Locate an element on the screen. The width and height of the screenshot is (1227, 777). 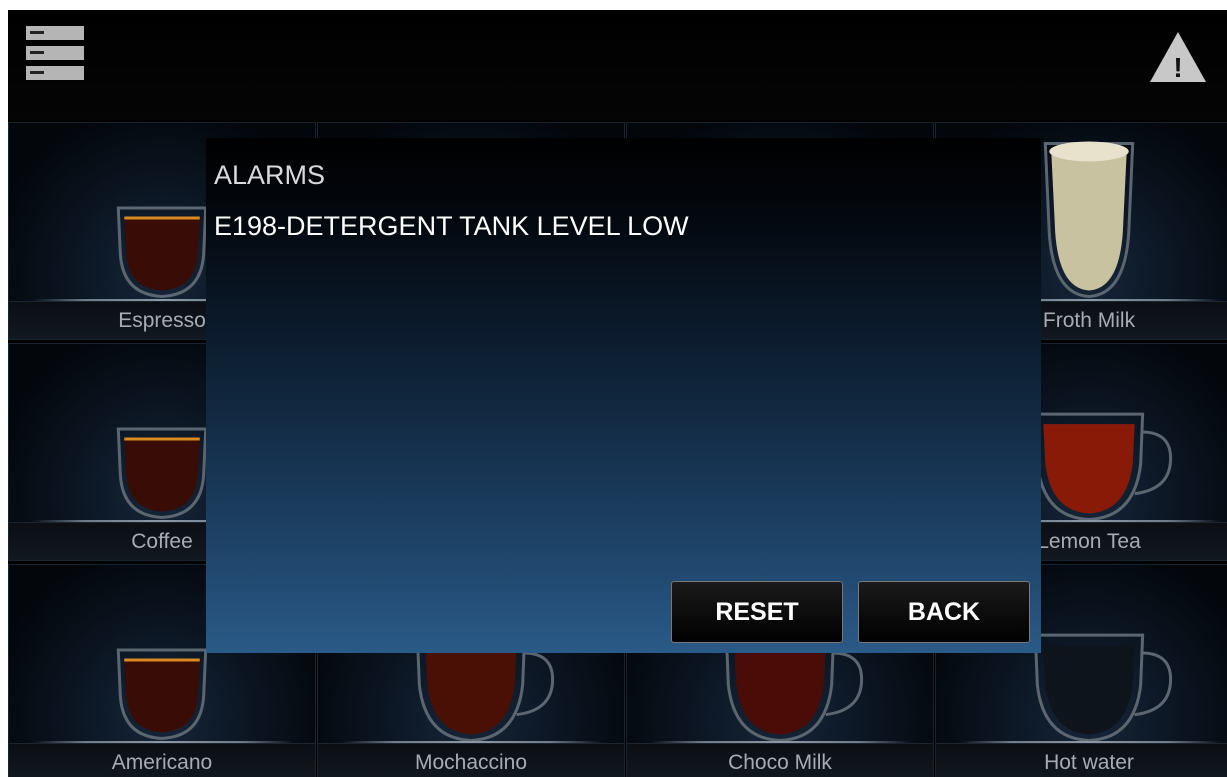
top-bar: ! is located at coordinates (617, 65).